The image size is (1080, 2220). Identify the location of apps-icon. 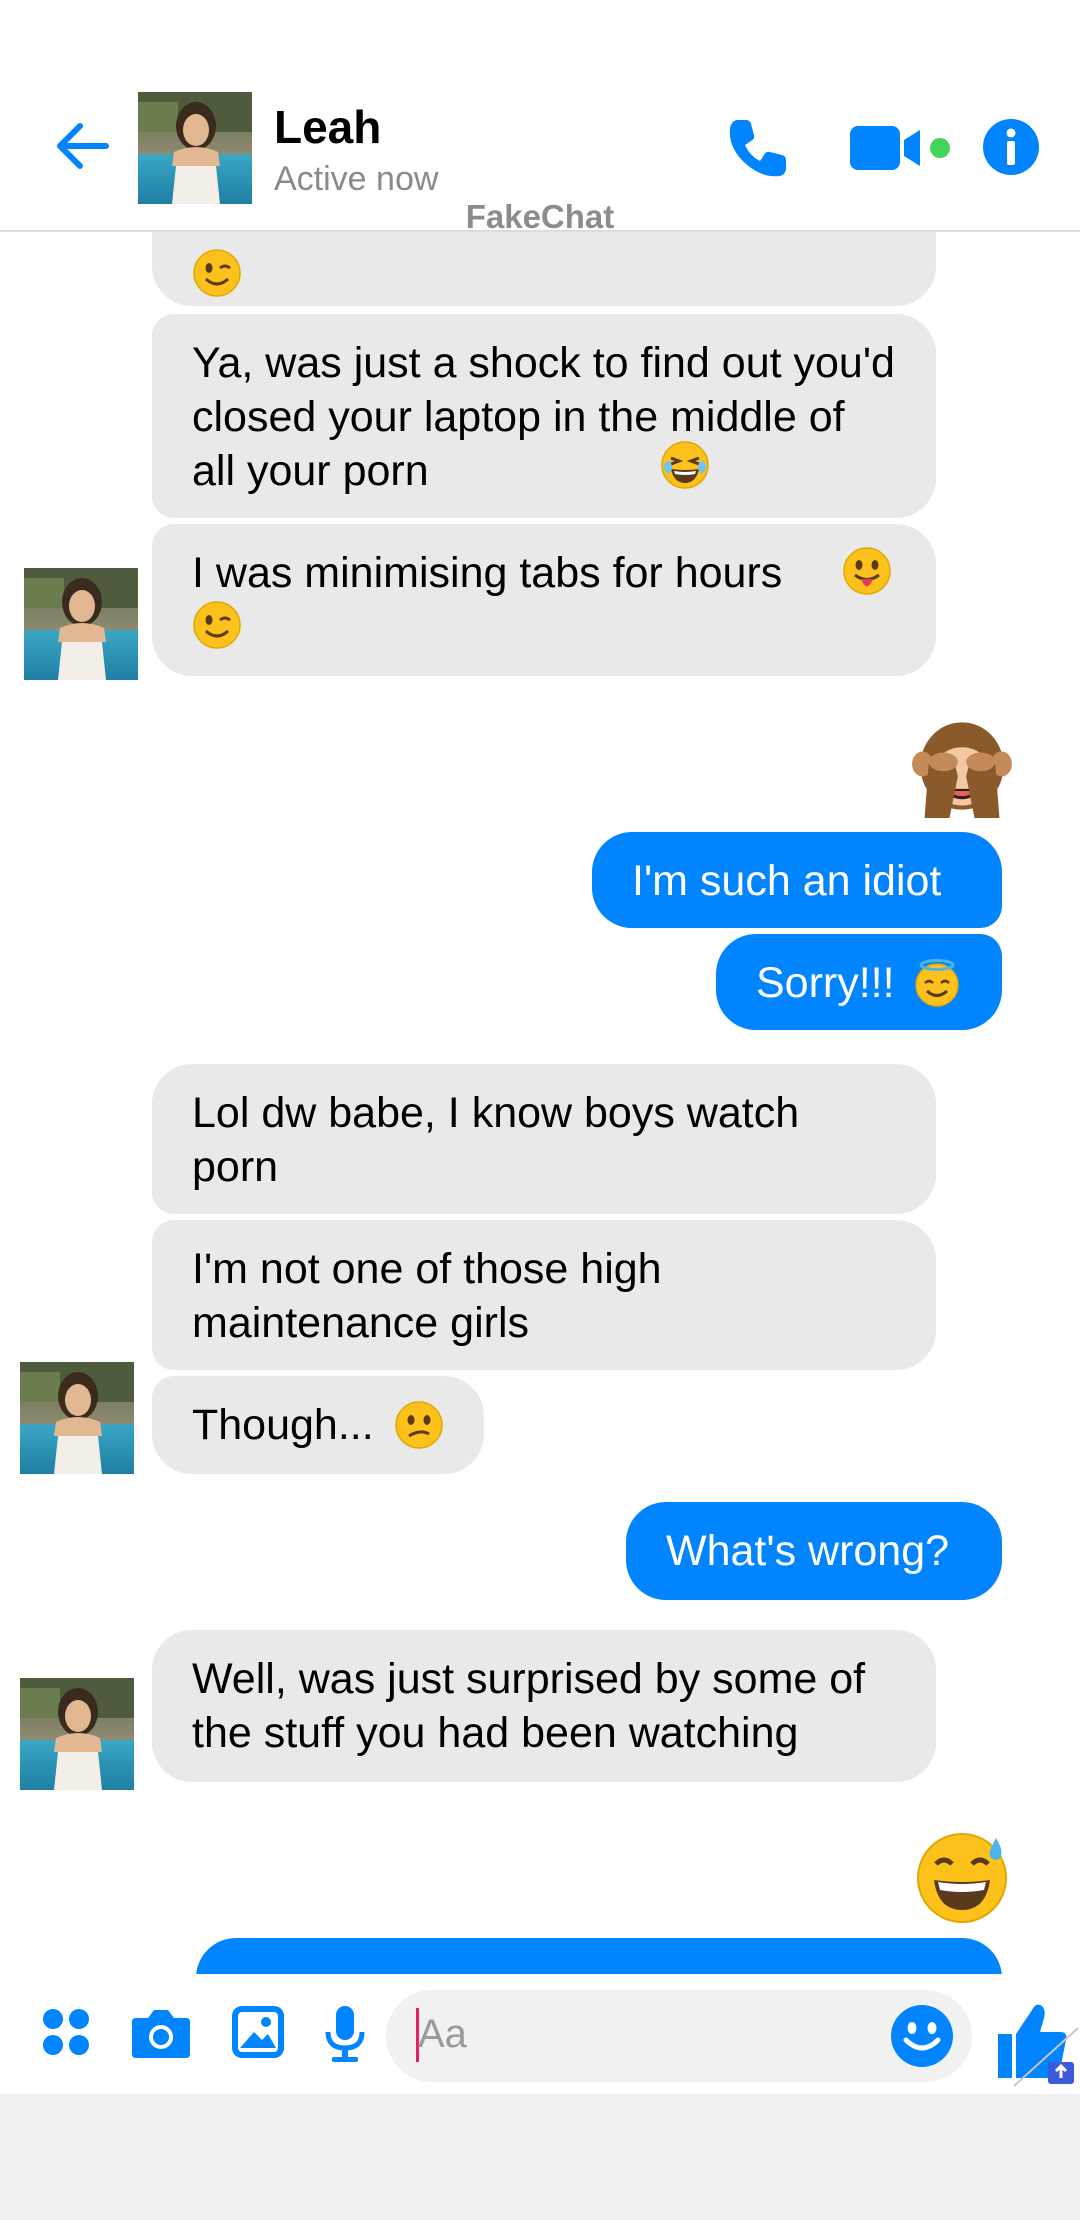
(66, 2032).